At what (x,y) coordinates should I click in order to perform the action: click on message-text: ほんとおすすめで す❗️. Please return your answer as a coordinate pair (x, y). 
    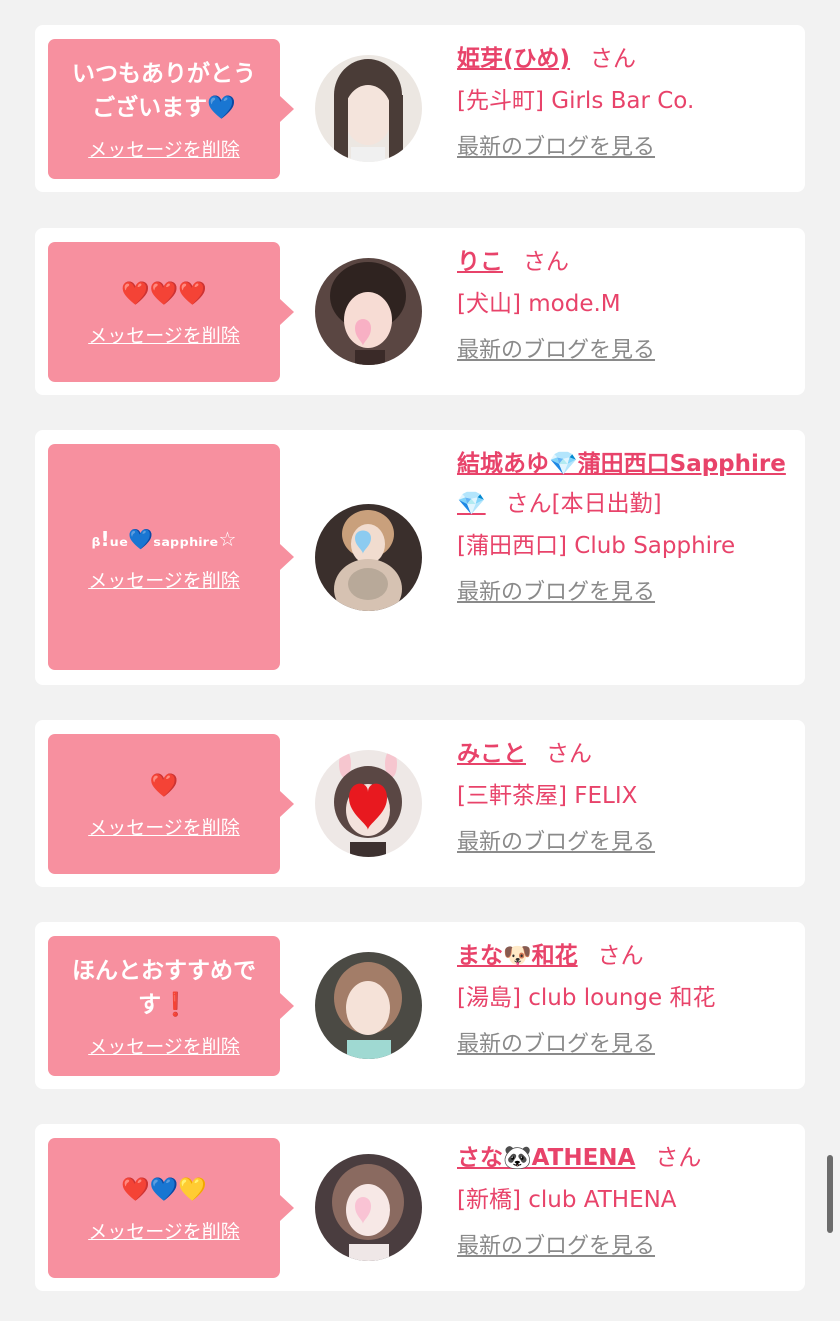
    Looking at the image, I should click on (164, 987).